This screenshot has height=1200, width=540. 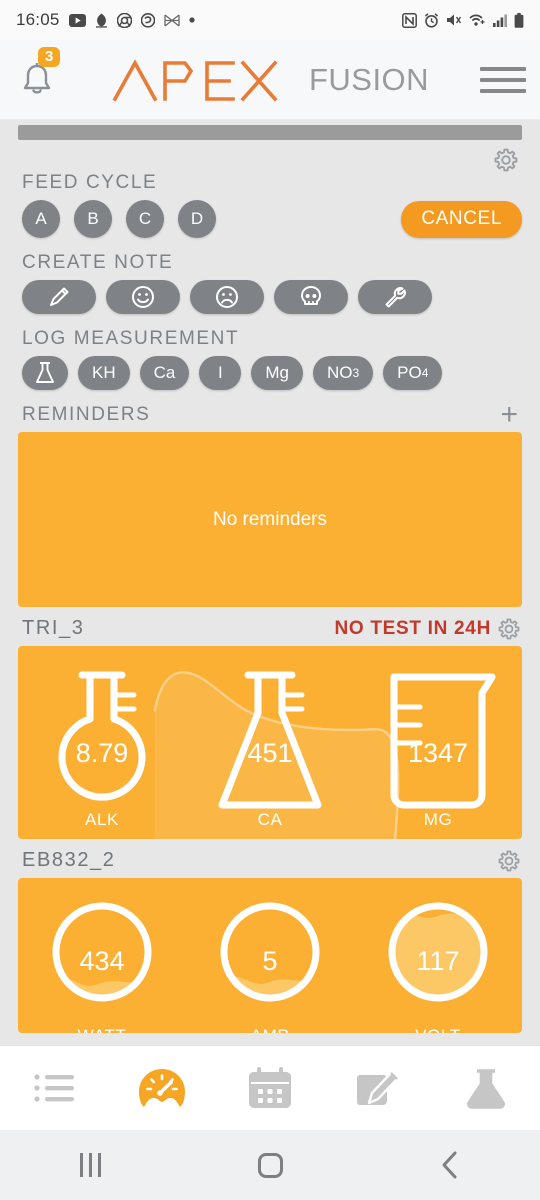 I want to click on wifi-icon, so click(x=477, y=20).